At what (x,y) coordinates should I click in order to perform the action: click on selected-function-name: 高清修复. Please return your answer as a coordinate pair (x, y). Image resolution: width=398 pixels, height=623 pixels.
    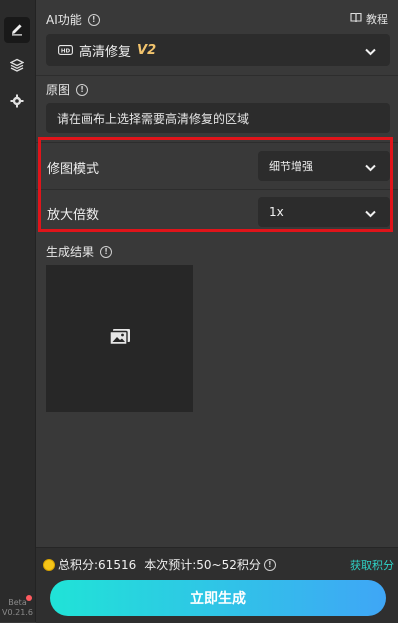
    Looking at the image, I should click on (105, 52).